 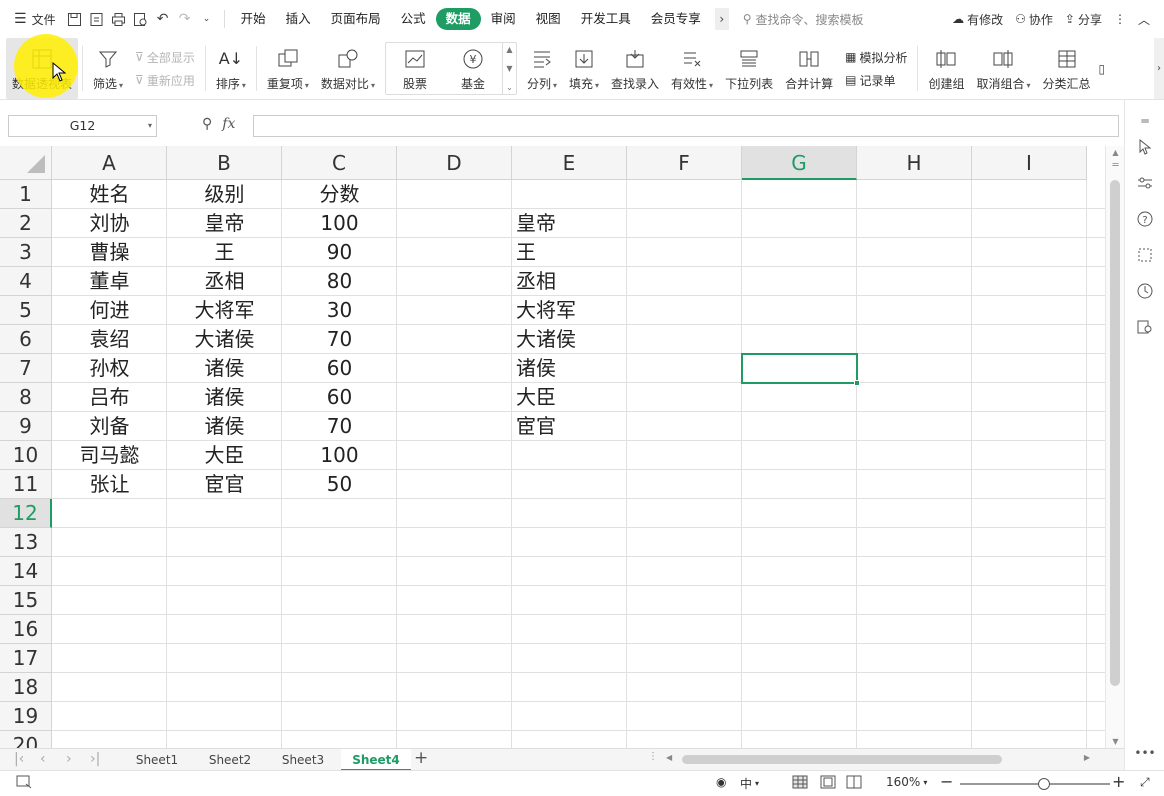 I want to click on eye-protection-icon: ◉, so click(x=721, y=782).